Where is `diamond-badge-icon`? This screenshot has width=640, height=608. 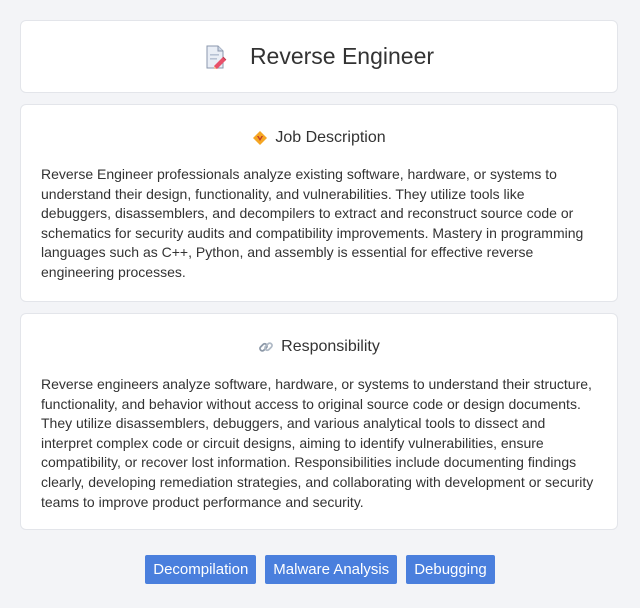
diamond-badge-icon is located at coordinates (260, 138).